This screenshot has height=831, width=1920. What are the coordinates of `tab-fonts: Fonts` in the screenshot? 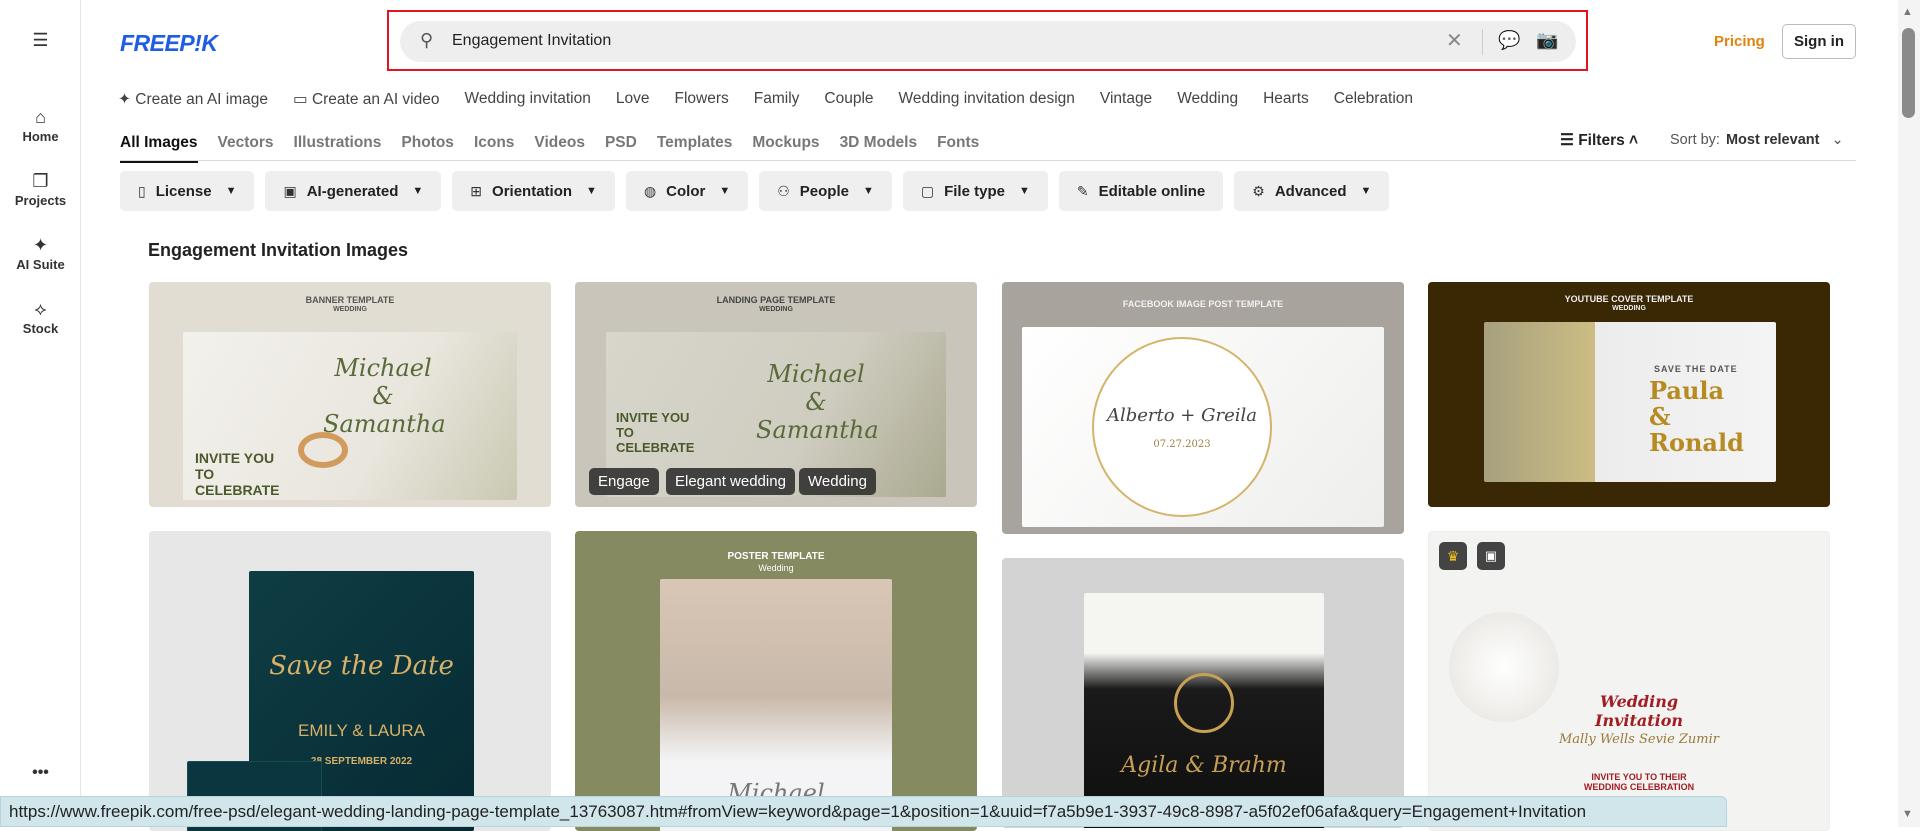 It's located at (958, 143).